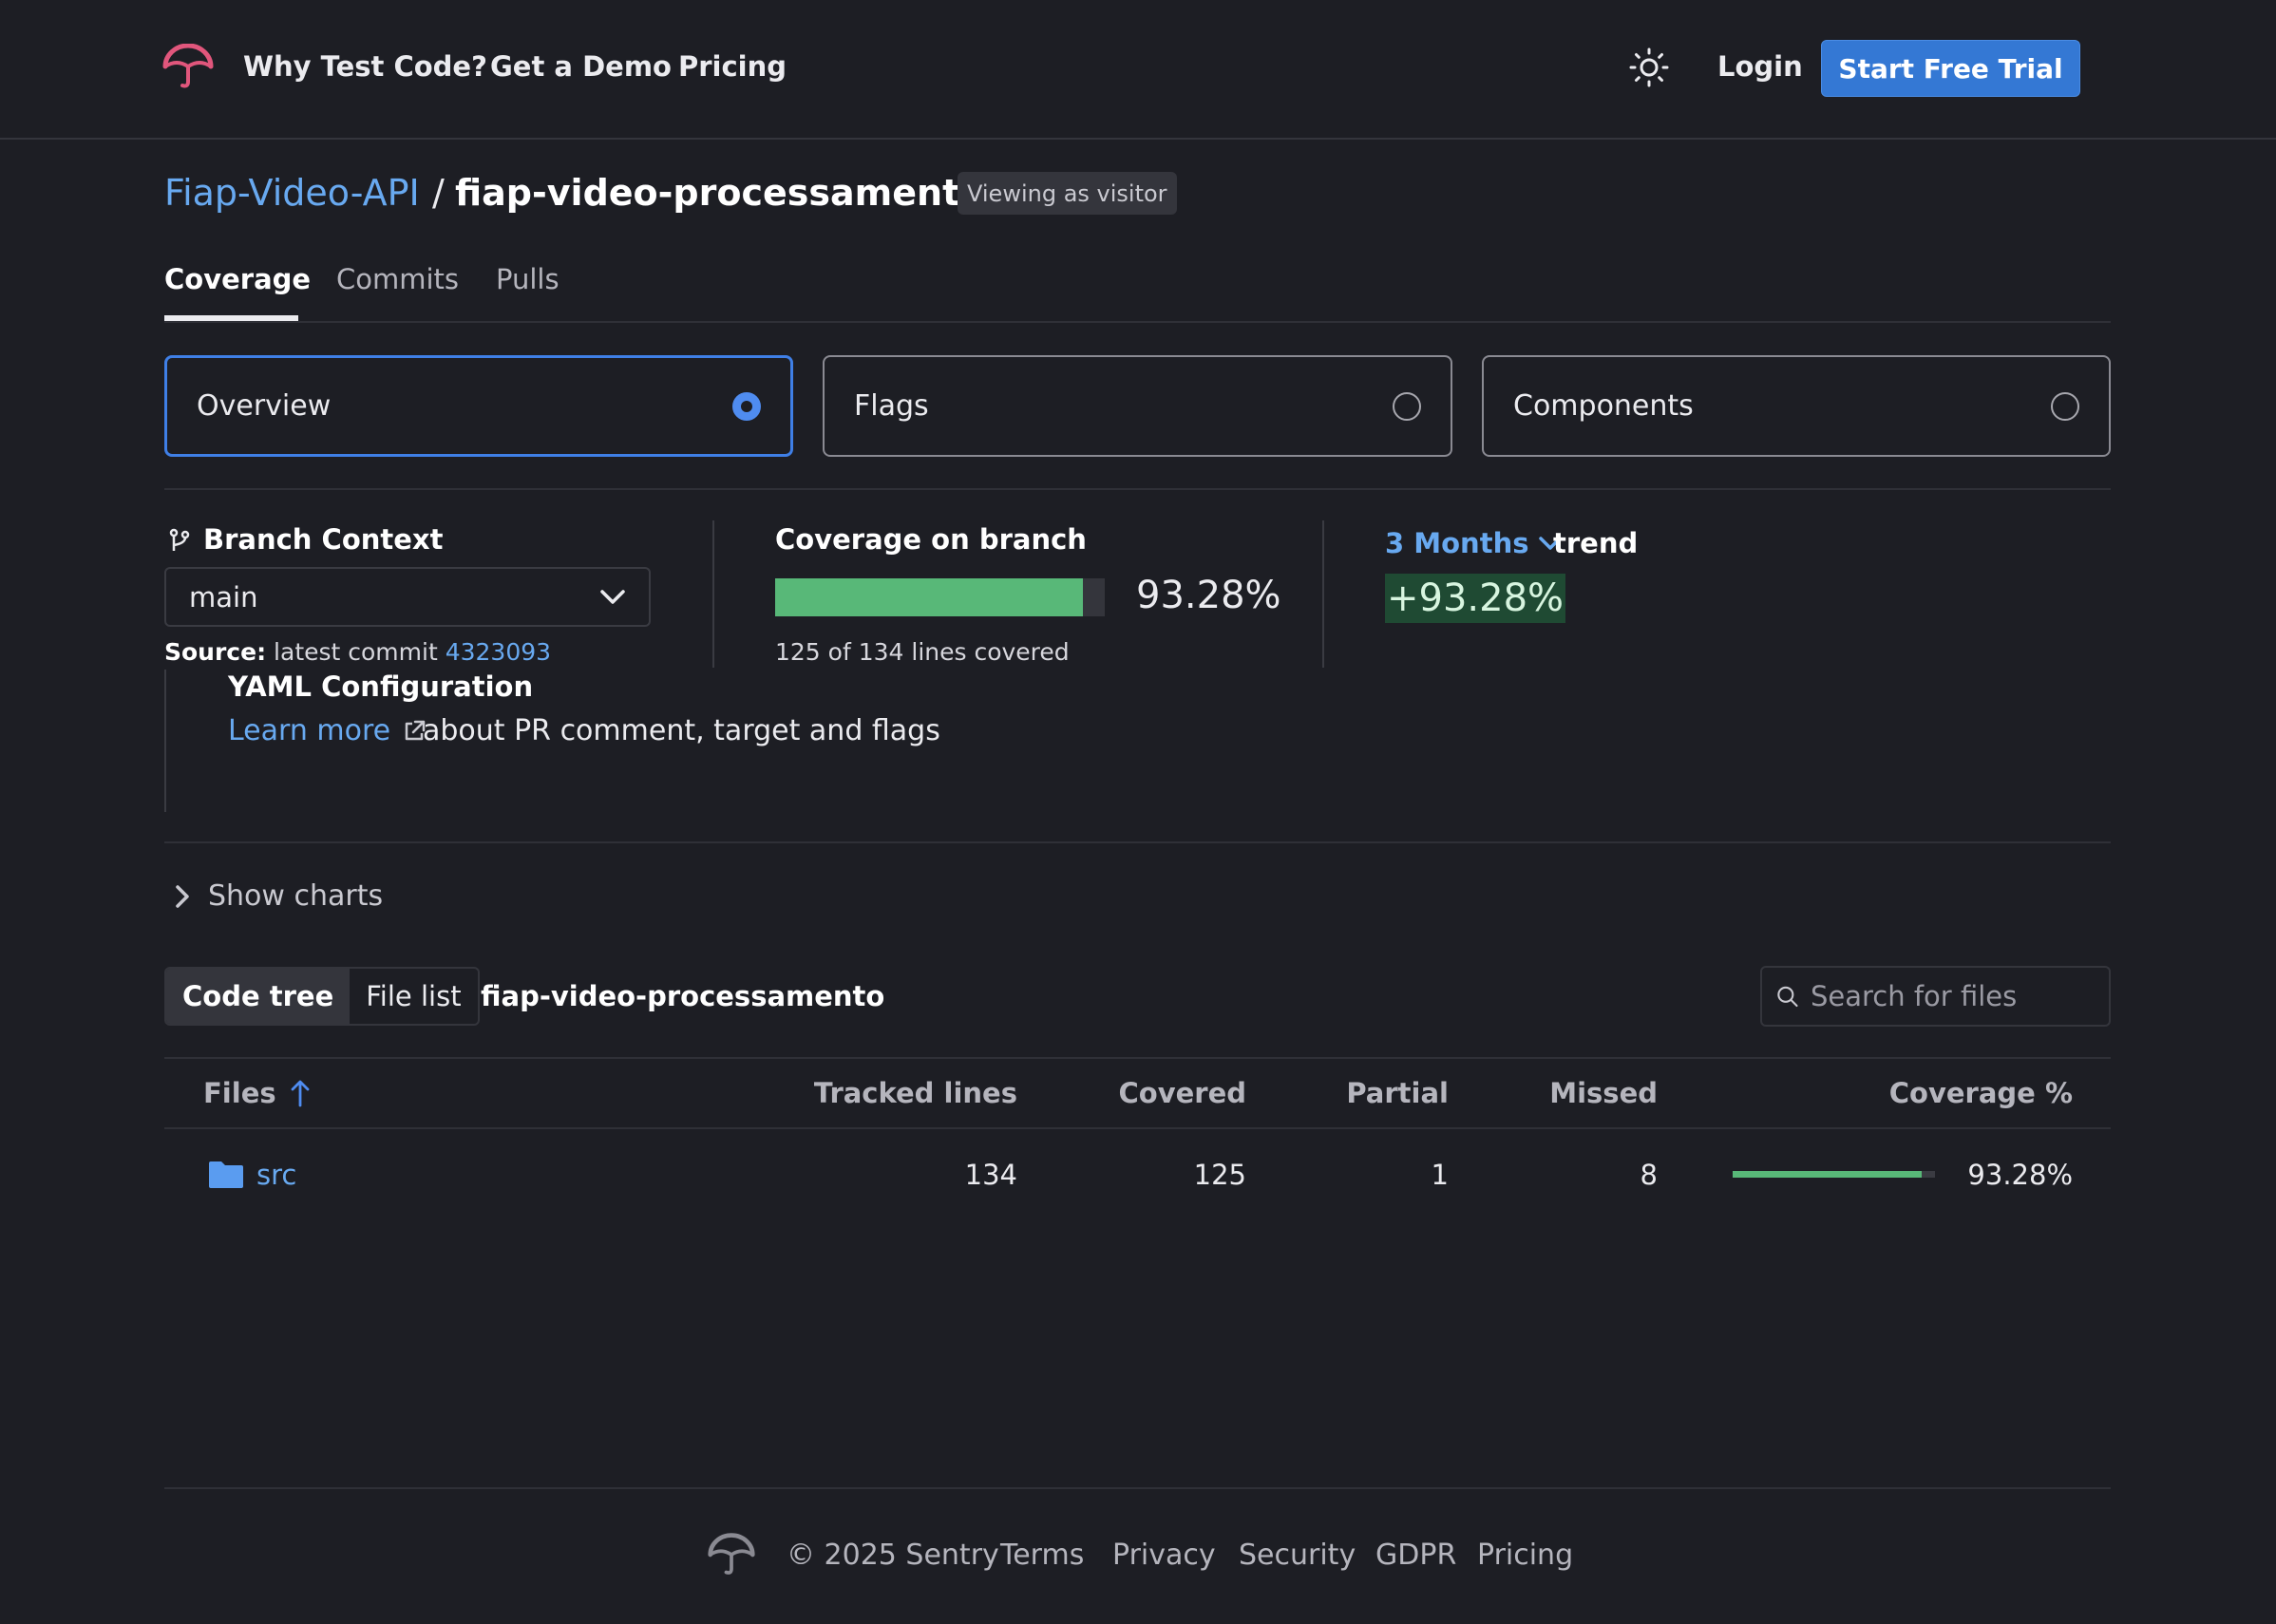 This screenshot has height=1624, width=2276. Describe the element at coordinates (165, 741) in the screenshot. I see `yaml-border` at that location.